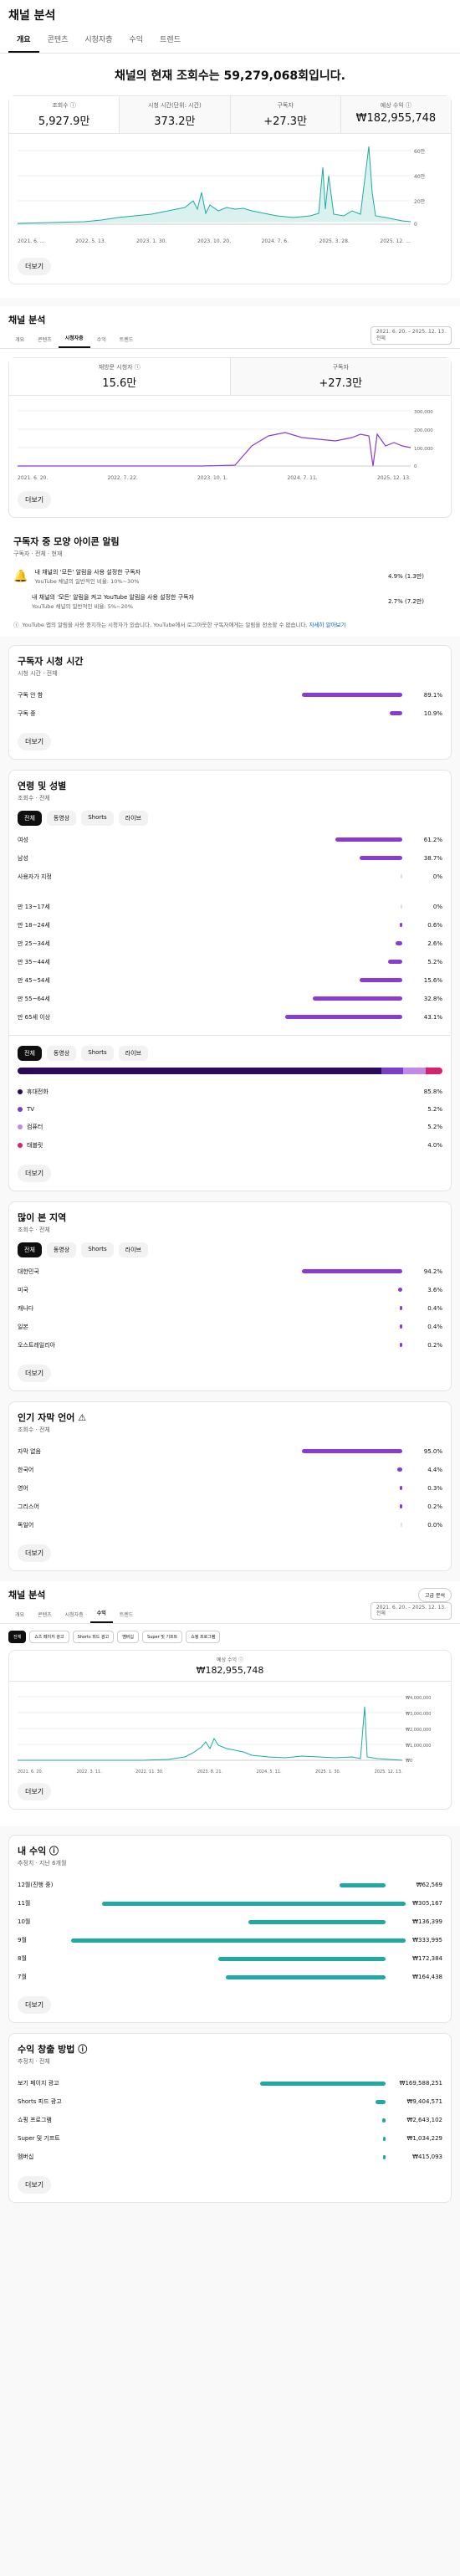 This screenshot has width=460, height=2576. Describe the element at coordinates (35, 1145) in the screenshot. I see `row-label: 태블릿` at that location.